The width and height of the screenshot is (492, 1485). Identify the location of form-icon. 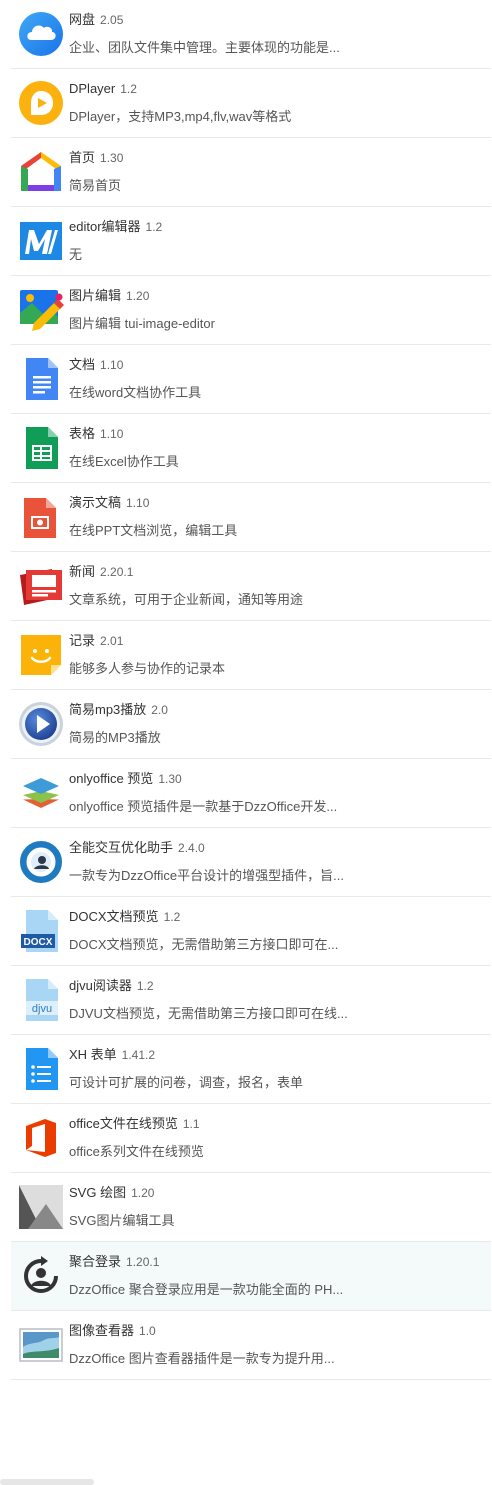
(41, 1069).